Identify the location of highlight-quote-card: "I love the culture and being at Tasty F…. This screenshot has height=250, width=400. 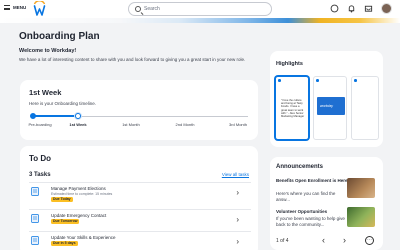
(292, 108).